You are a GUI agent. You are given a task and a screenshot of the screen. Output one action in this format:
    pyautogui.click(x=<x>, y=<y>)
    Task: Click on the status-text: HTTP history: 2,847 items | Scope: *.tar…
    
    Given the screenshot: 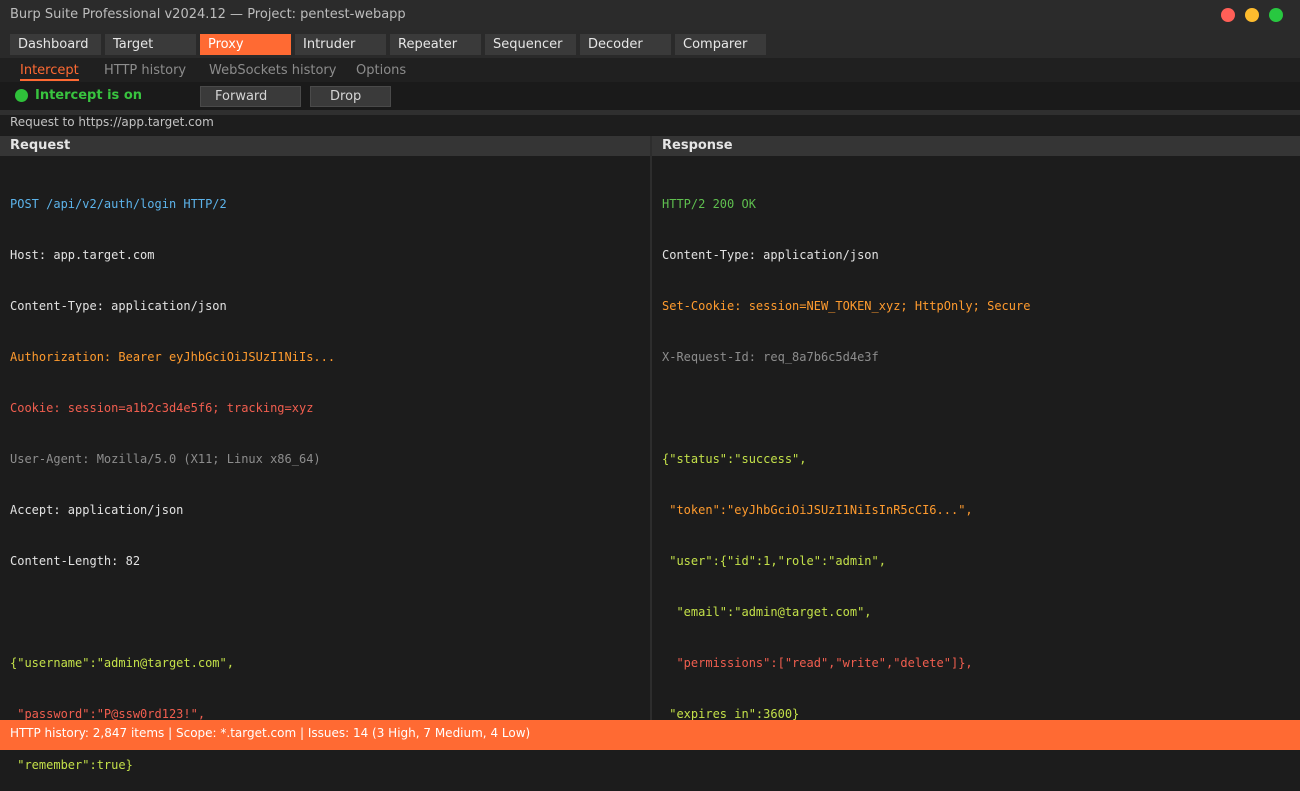 What is the action you would take?
    pyautogui.click(x=270, y=733)
    